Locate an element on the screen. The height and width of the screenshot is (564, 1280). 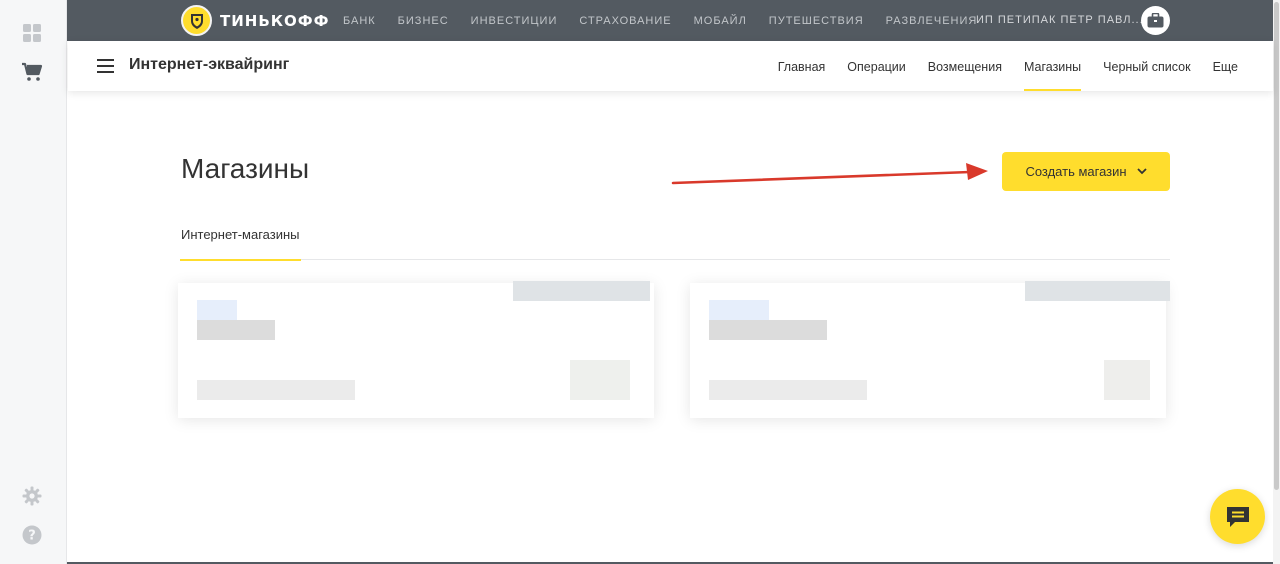
chat-icon is located at coordinates (1237, 516).